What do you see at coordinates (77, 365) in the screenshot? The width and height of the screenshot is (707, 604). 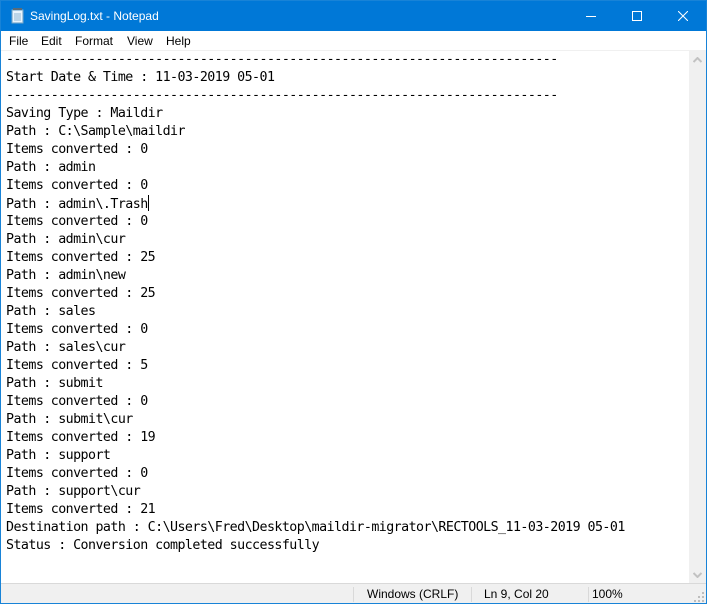 I see `text-line-content: Items converted : 5` at bounding box center [77, 365].